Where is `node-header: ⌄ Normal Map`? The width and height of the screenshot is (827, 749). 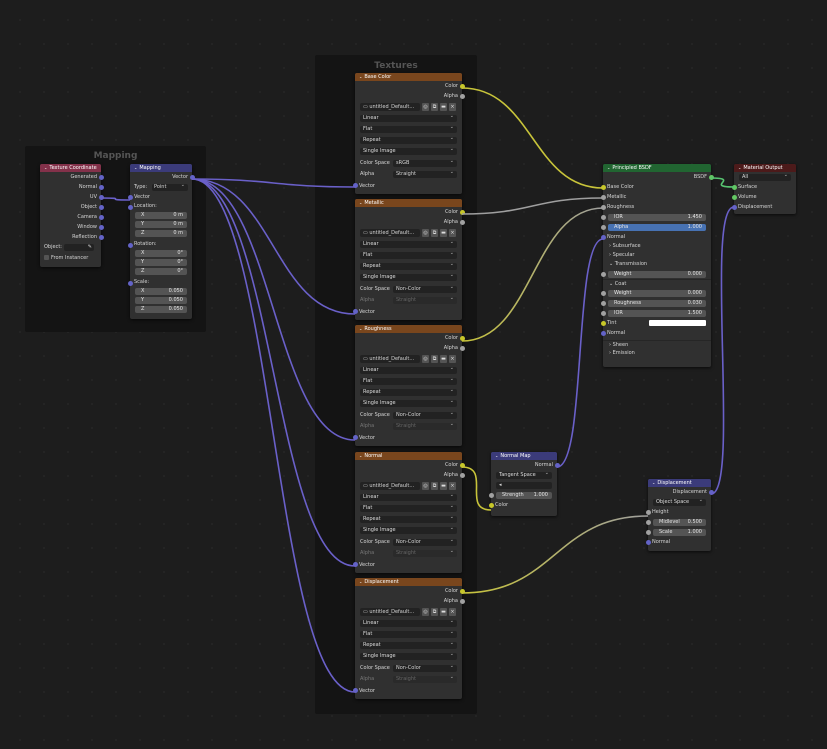 node-header: ⌄ Normal Map is located at coordinates (524, 456).